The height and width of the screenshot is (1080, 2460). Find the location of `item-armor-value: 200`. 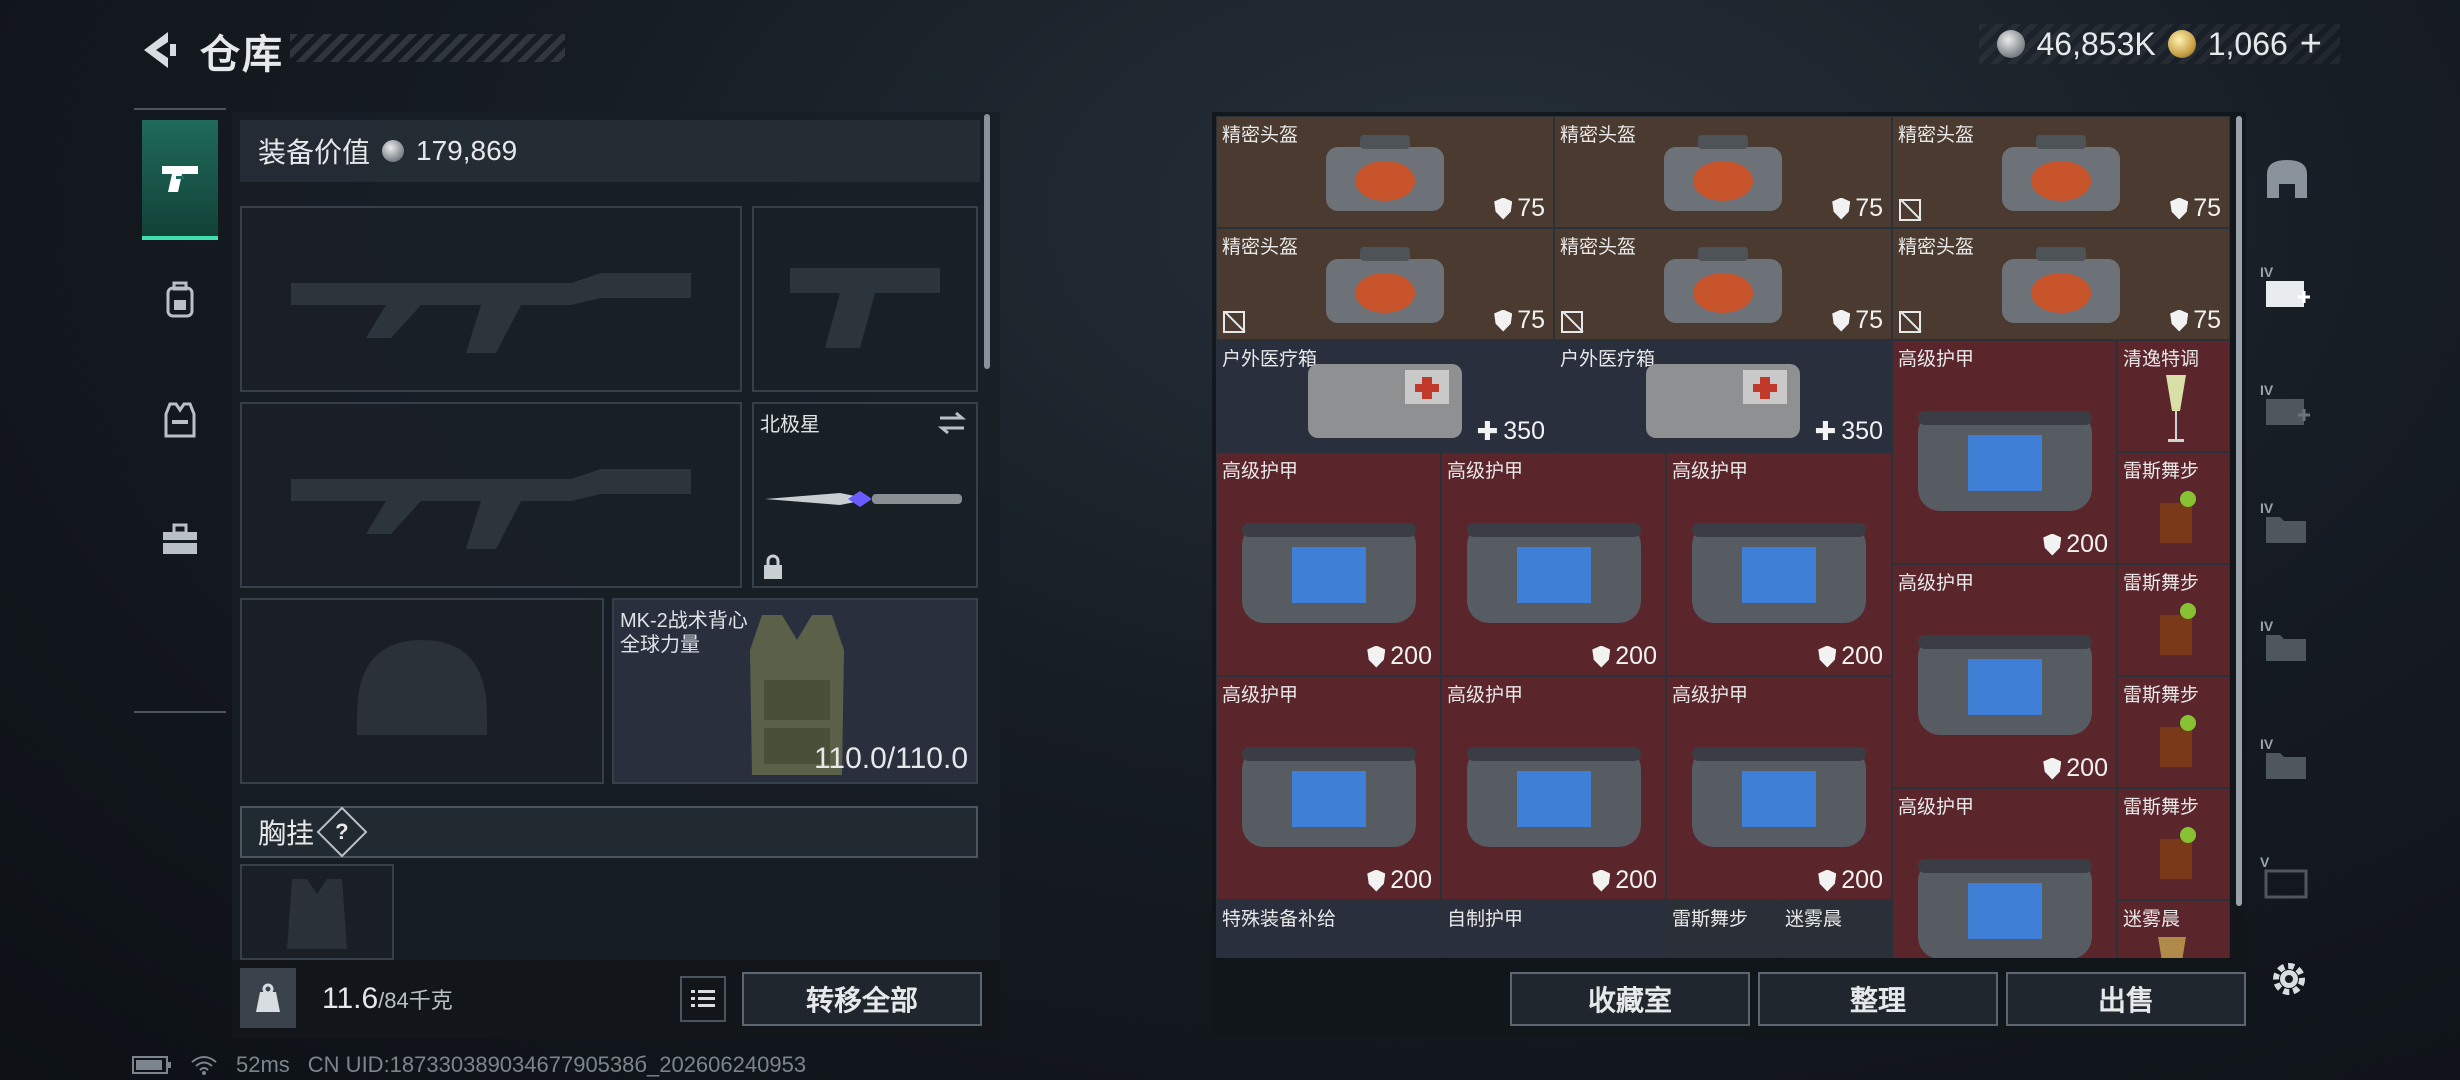

item-armor-value: 200 is located at coordinates (1399, 656).